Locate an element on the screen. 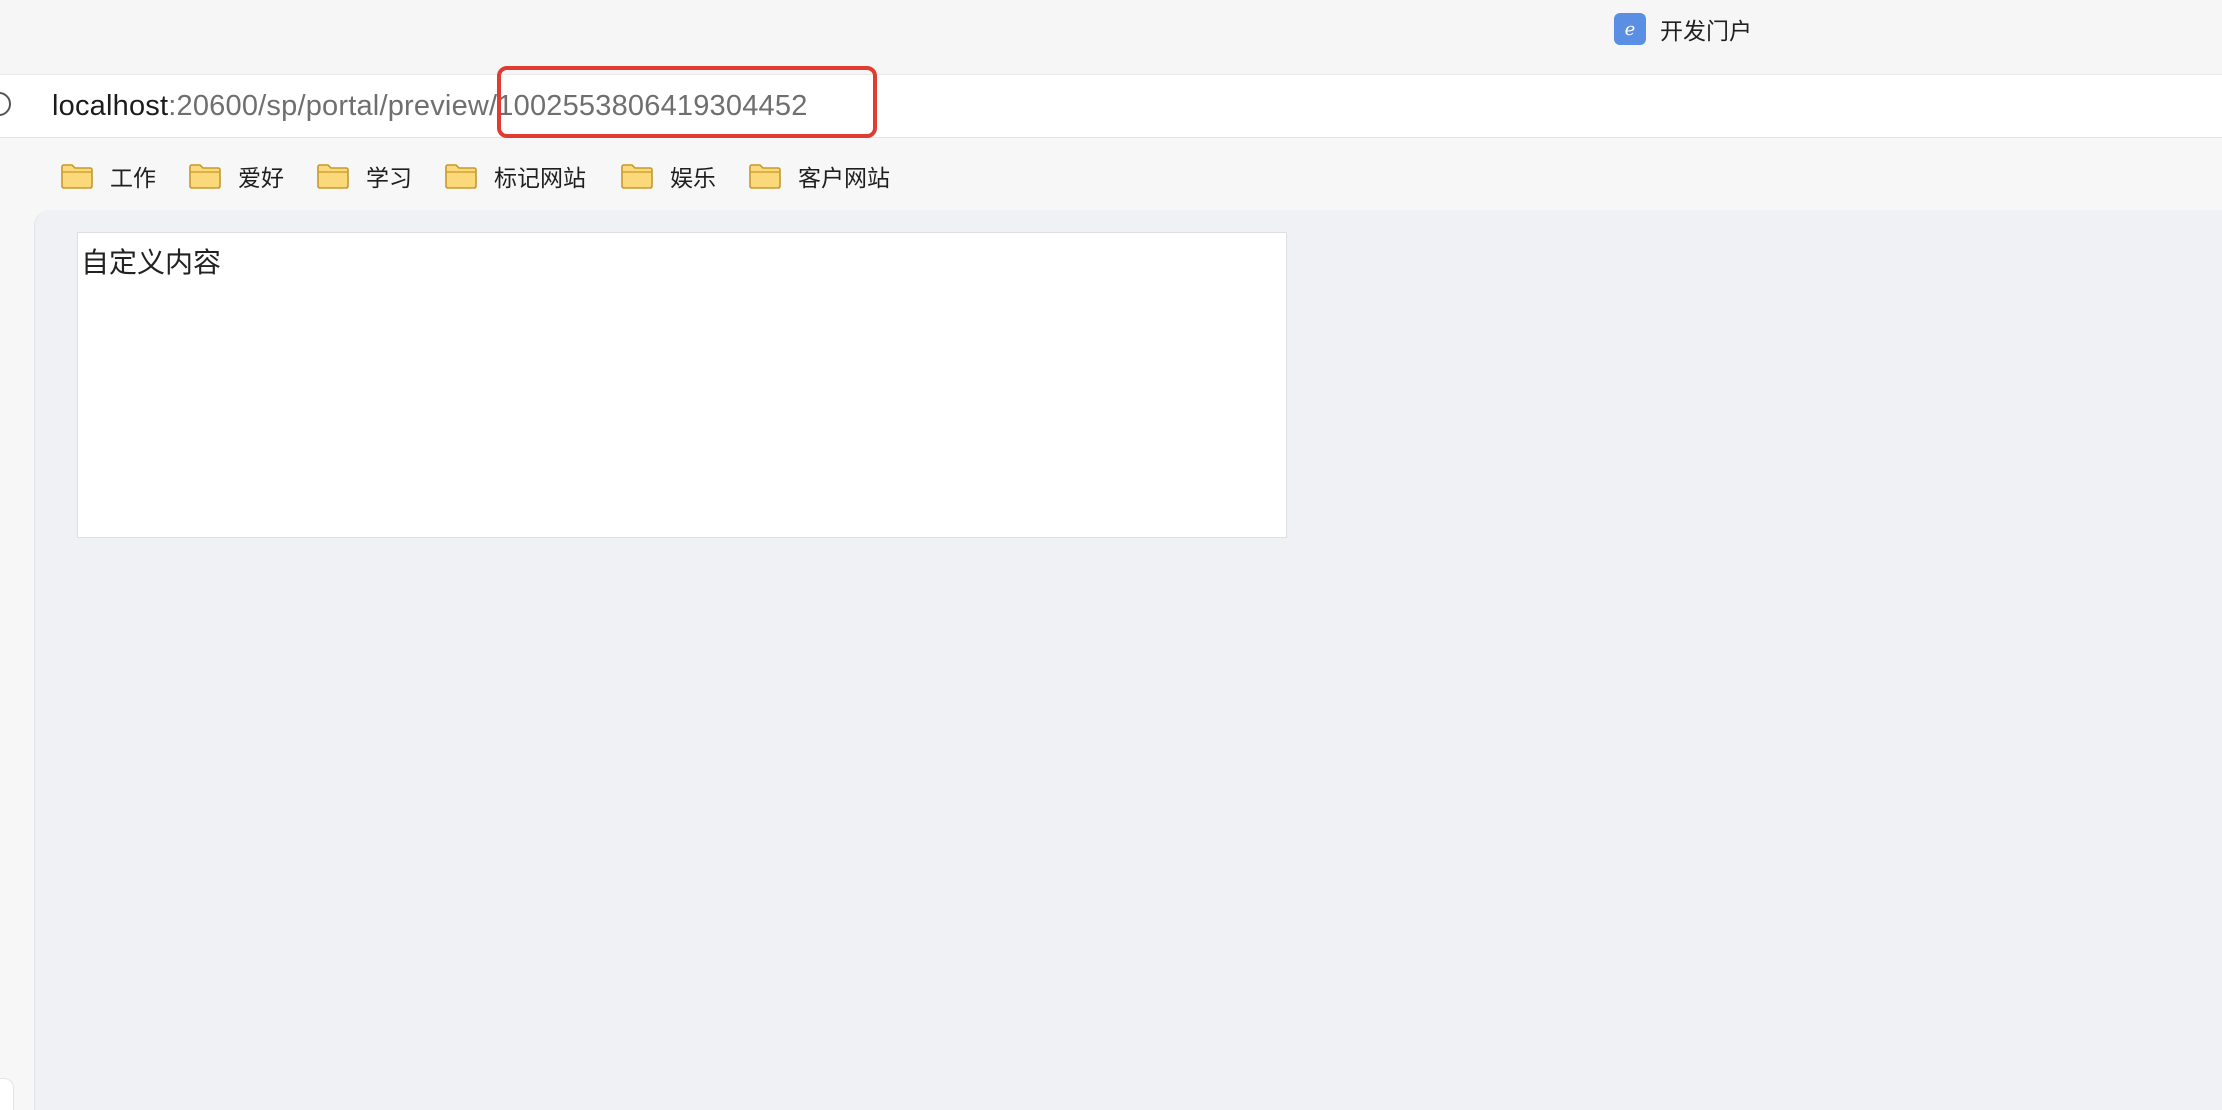 The height and width of the screenshot is (1110, 2222). info-icon is located at coordinates (6, 104).